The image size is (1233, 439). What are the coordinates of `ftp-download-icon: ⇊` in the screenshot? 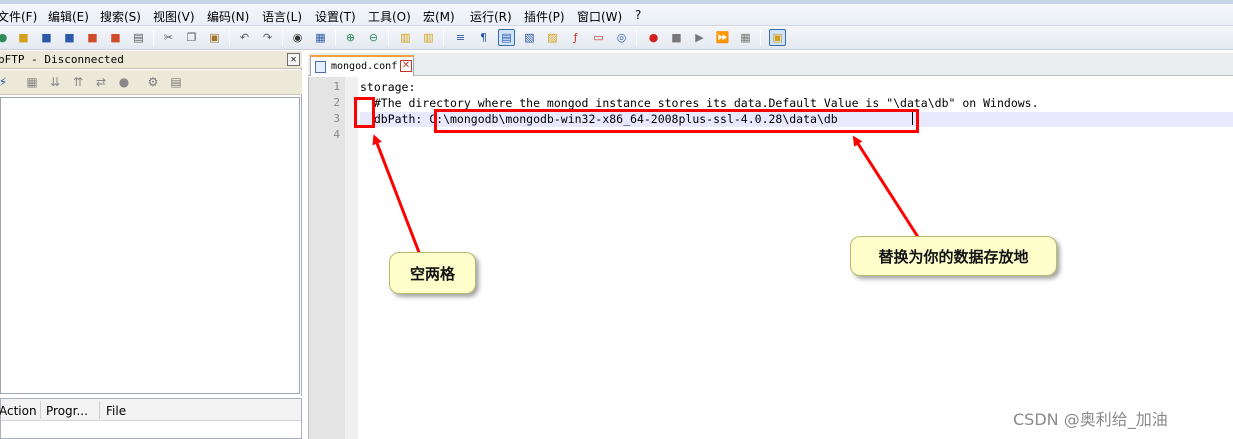 It's located at (55, 82).